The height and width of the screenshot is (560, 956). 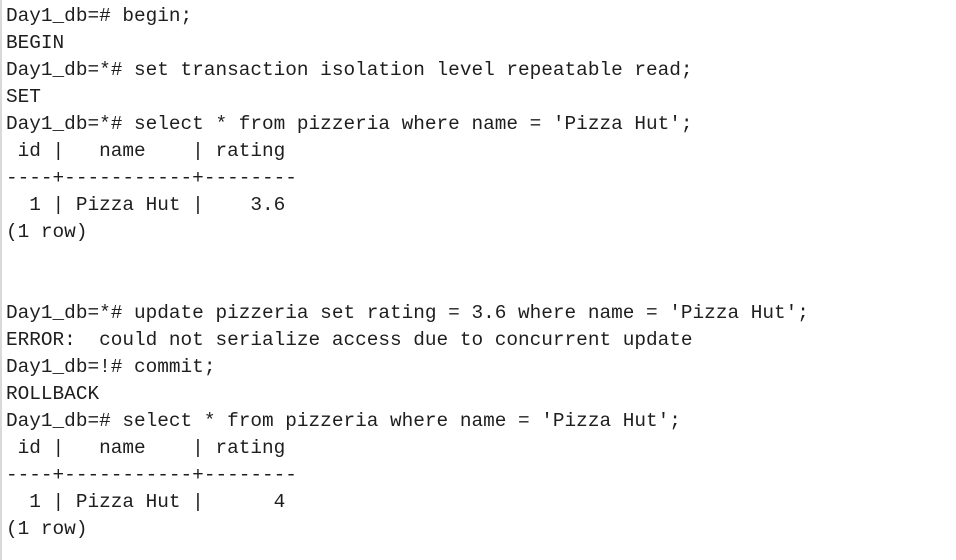 What do you see at coordinates (99, 16) in the screenshot?
I see `terminal-line-prompt-begin: Day1_db=# begin;` at bounding box center [99, 16].